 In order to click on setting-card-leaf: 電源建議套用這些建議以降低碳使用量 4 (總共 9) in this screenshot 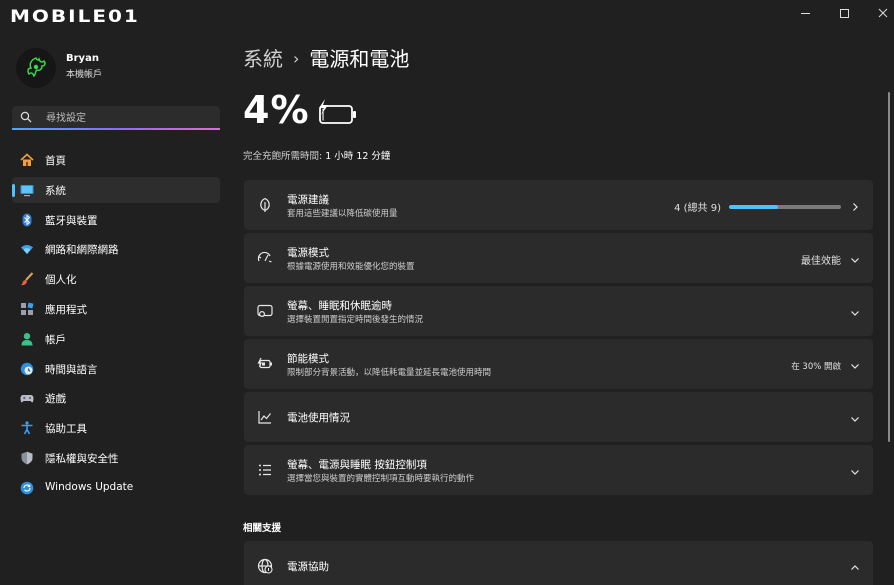, I will do `click(558, 205)`.